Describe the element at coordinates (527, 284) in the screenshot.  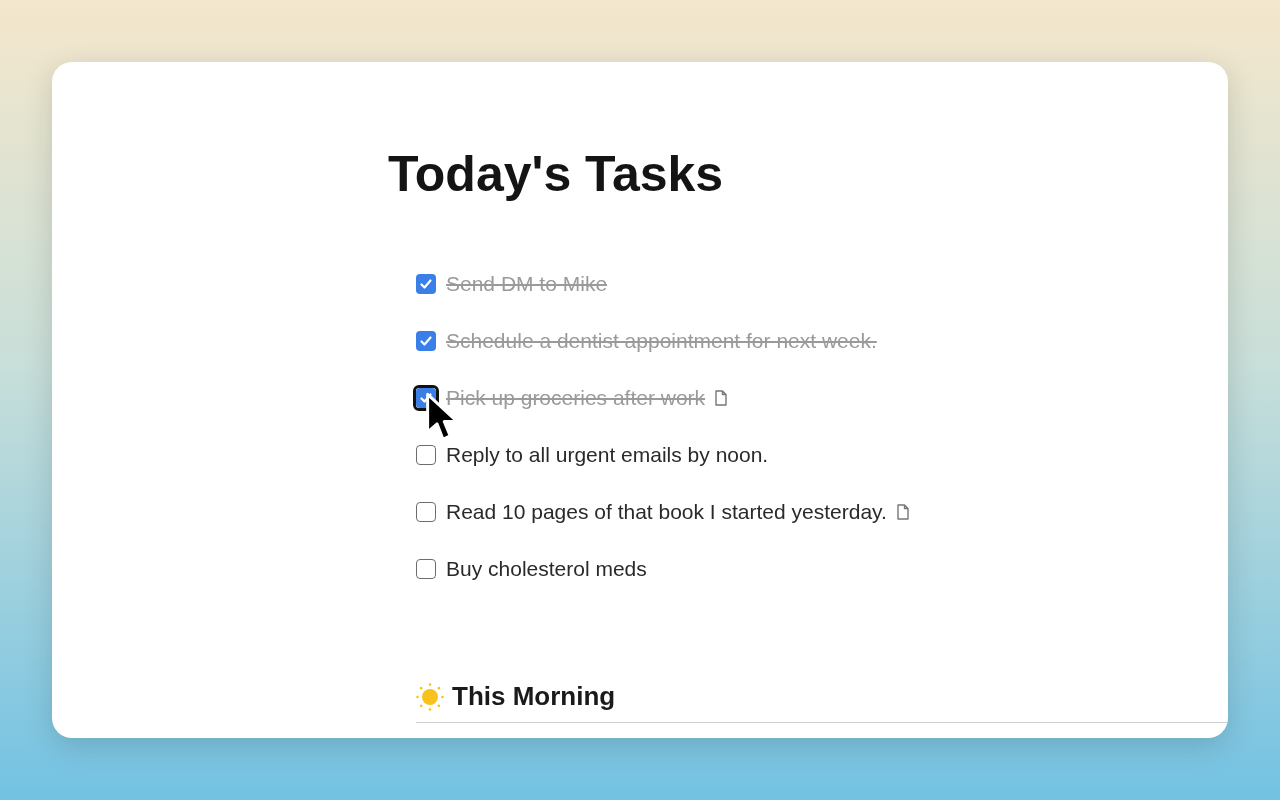
I see `task-text: Send DM to Mike` at that location.